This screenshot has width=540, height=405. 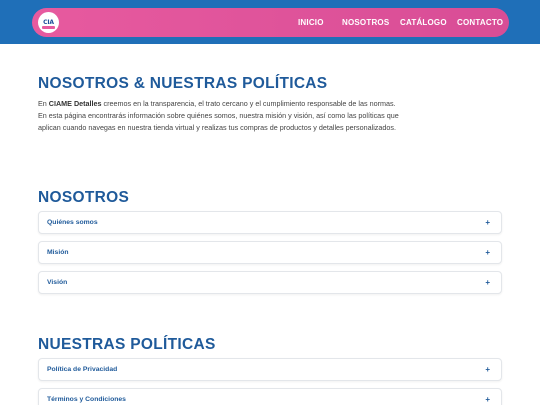 I want to click on accordion-terminos-condiciones: Términos y Condiciones +, so click(x=270, y=396).